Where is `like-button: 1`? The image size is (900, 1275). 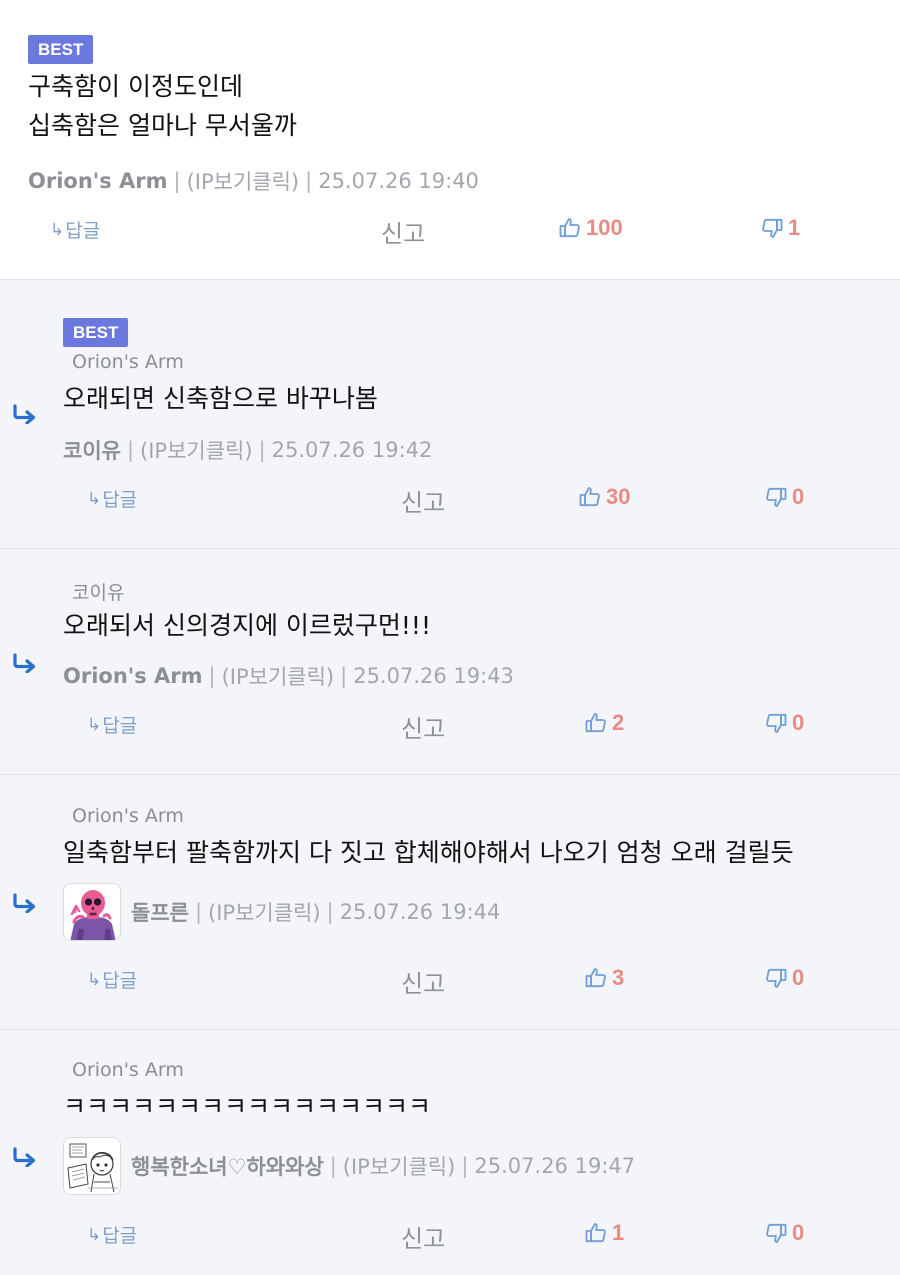 like-button: 1 is located at coordinates (604, 1233).